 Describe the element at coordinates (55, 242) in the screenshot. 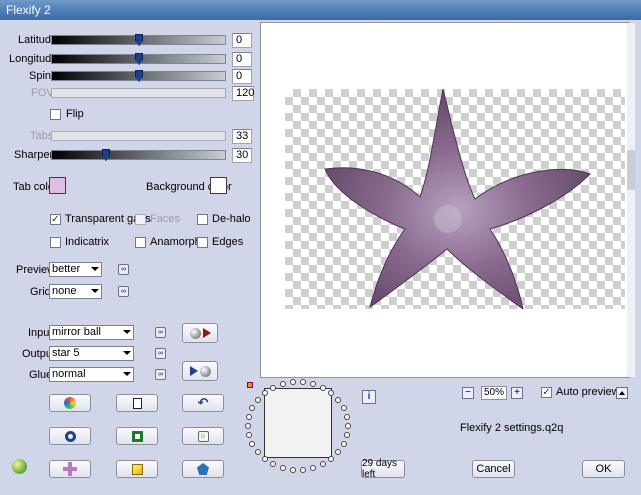

I see `indicatrix-checkbox` at that location.